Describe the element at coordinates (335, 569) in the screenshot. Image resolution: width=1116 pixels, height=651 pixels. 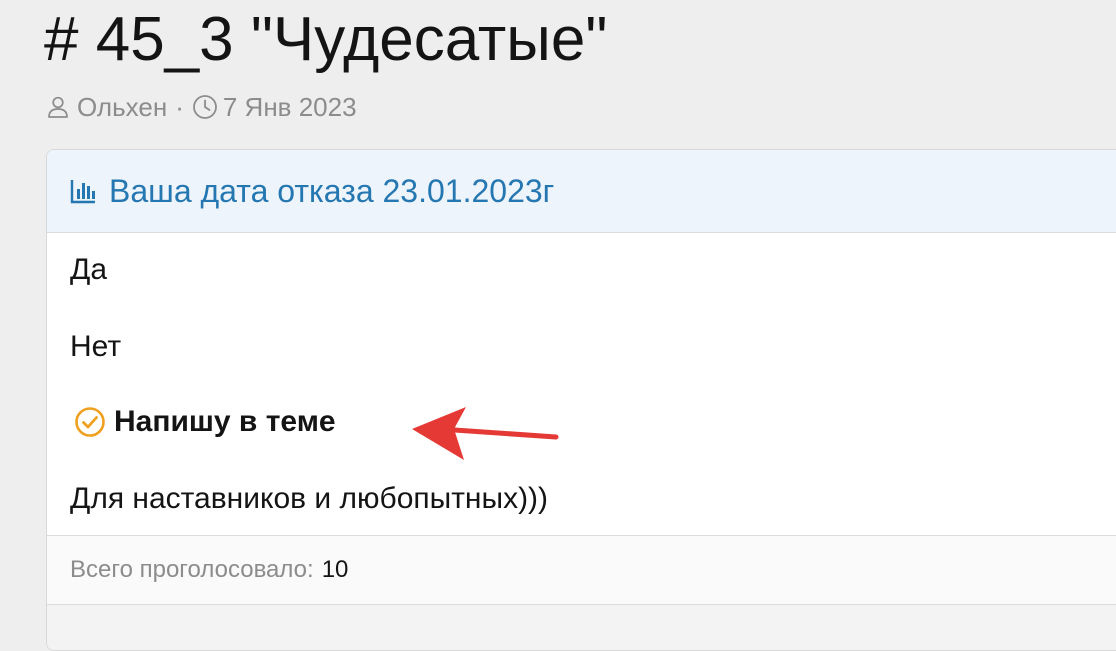
I see `total-votes-value: 10` at that location.